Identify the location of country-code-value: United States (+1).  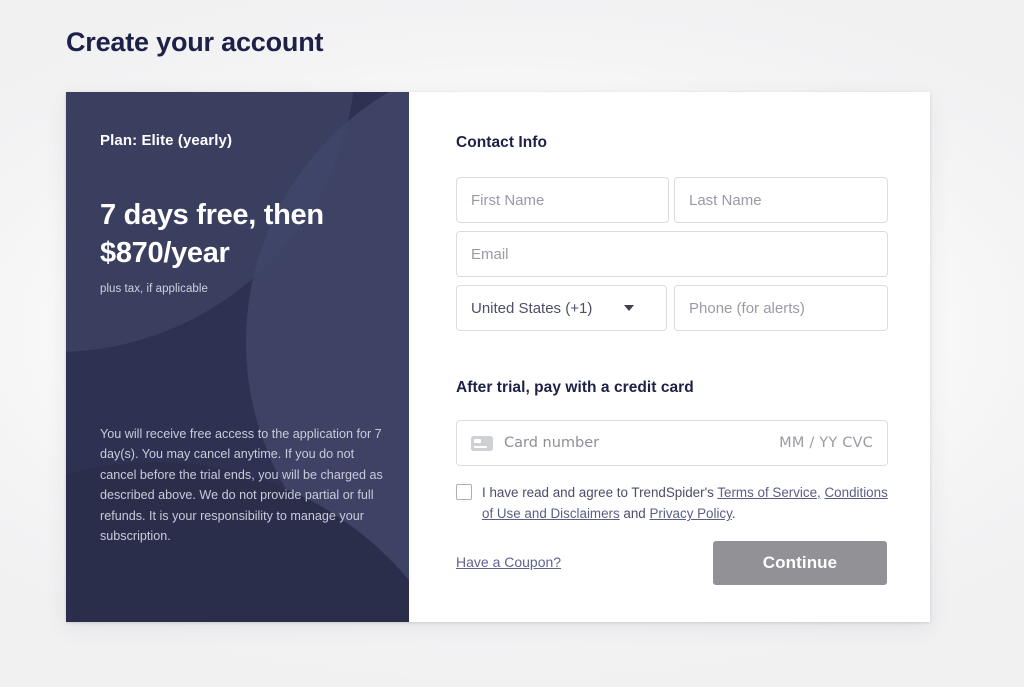
(532, 308).